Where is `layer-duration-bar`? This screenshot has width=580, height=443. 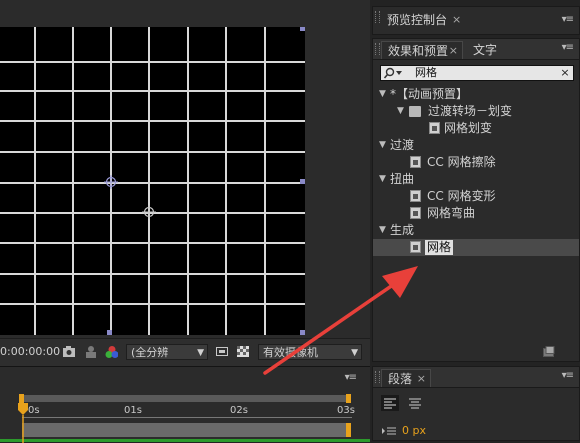
layer-duration-bar is located at coordinates (184, 430).